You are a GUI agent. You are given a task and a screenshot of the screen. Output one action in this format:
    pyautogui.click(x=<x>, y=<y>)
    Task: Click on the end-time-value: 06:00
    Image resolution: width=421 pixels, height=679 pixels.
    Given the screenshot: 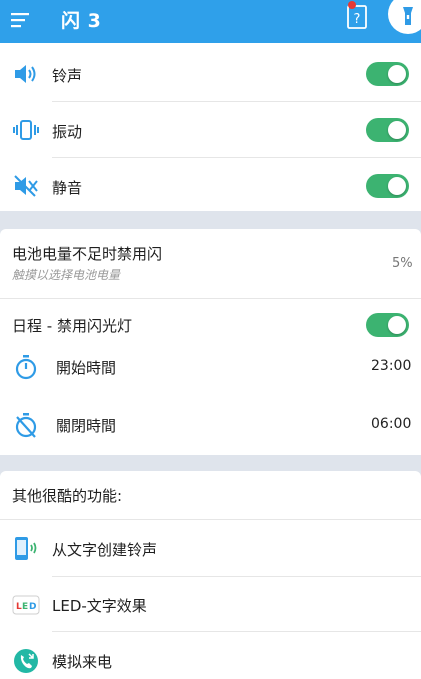 What is the action you would take?
    pyautogui.click(x=391, y=424)
    